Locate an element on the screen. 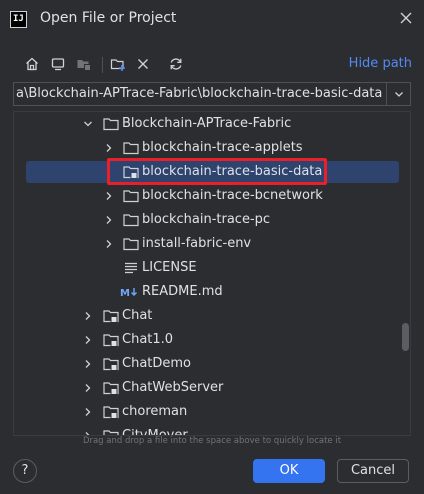  tree-item-label: Chat1.0 is located at coordinates (148, 339).